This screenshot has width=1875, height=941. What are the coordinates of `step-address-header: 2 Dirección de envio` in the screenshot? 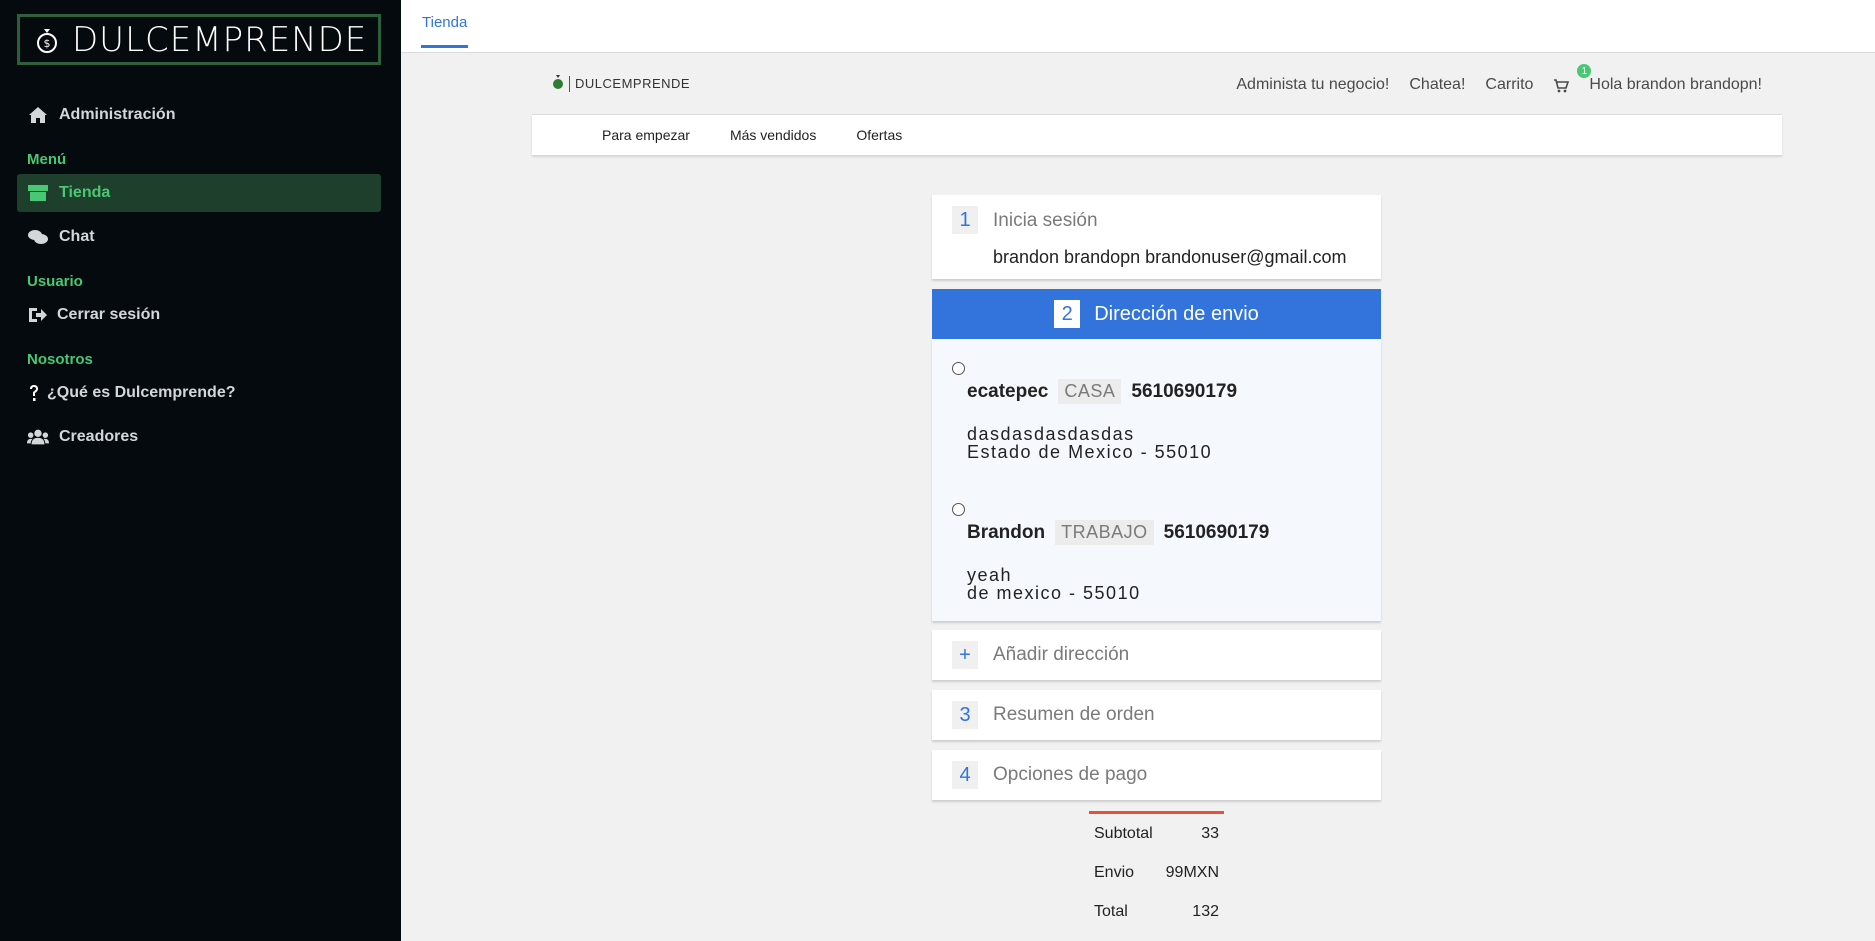 It's located at (1156, 314).